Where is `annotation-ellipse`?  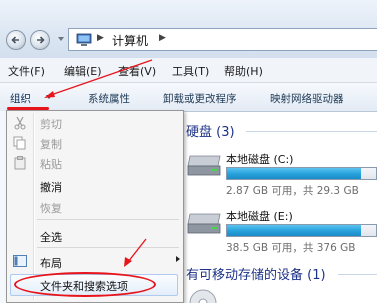
annotation-ellipse is located at coordinates (85, 284).